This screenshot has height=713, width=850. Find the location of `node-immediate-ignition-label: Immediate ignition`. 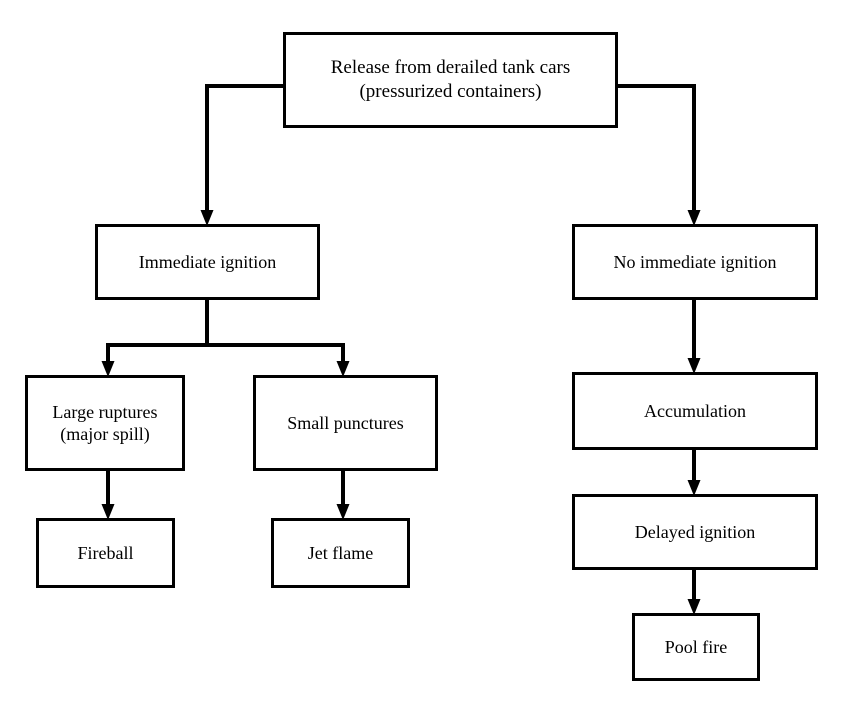

node-immediate-ignition-label: Immediate ignition is located at coordinates (207, 261).